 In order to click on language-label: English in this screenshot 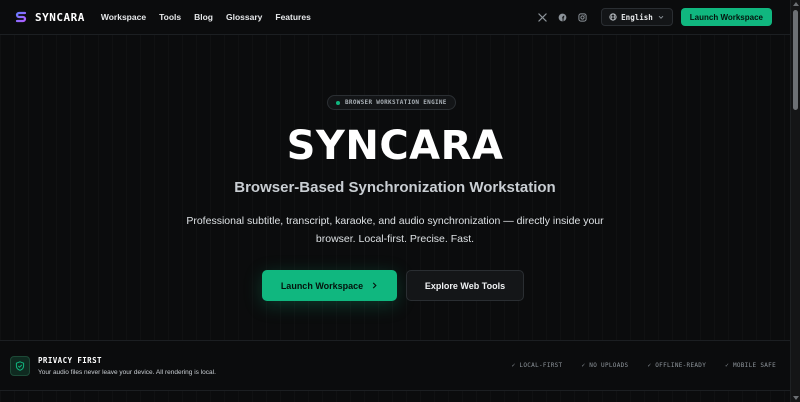, I will do `click(637, 17)`.